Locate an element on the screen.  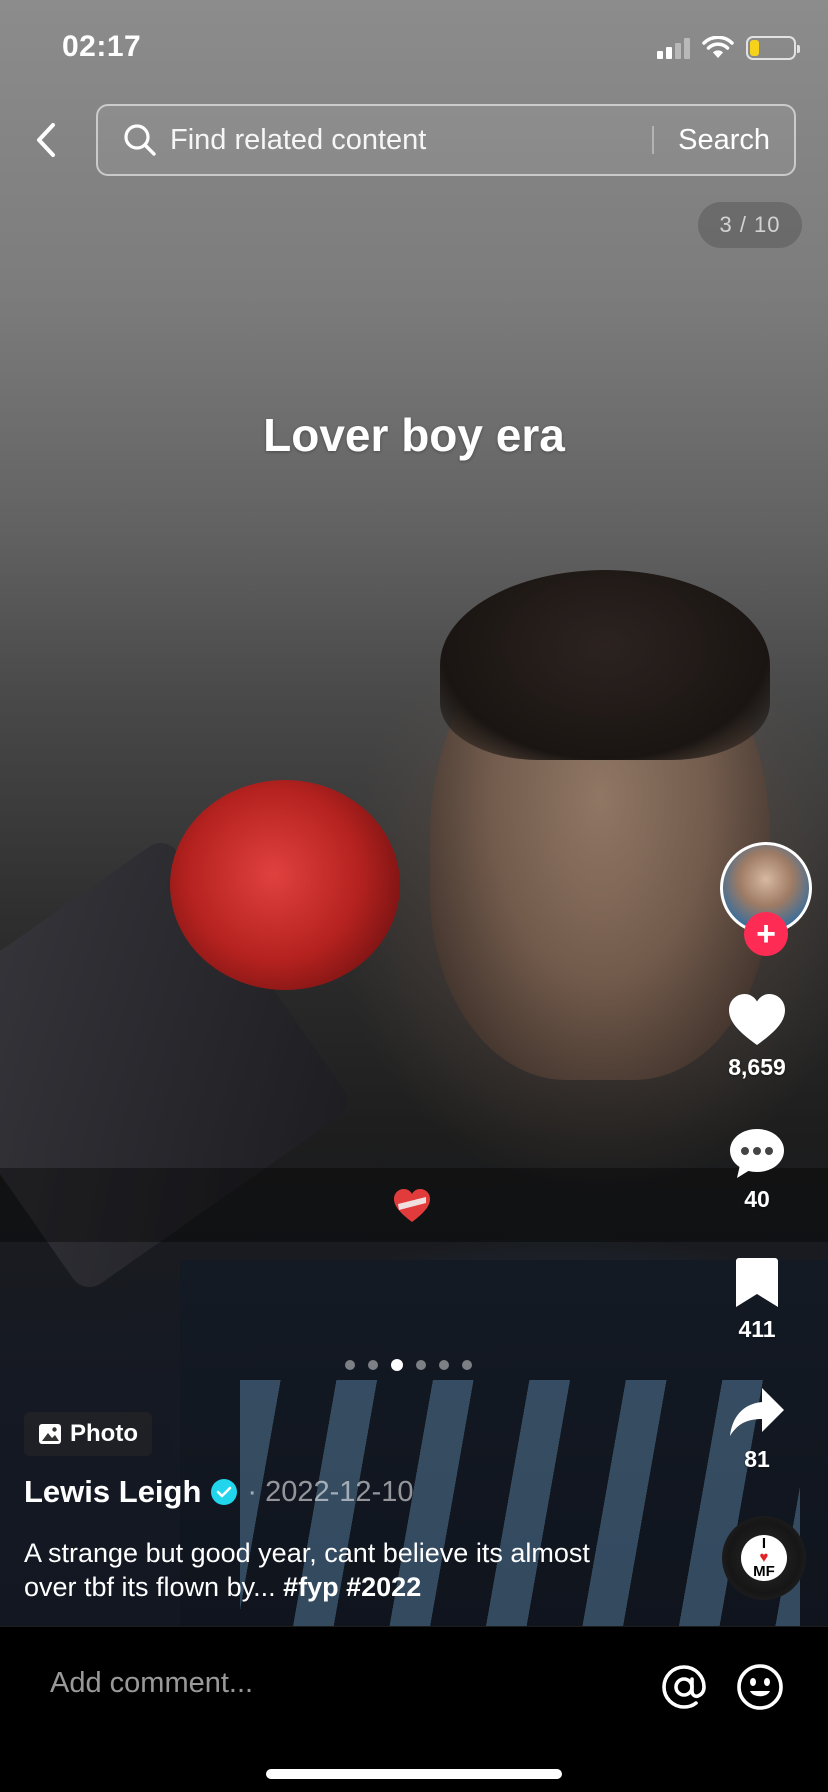
save-count: 411 is located at coordinates (757, 1329).